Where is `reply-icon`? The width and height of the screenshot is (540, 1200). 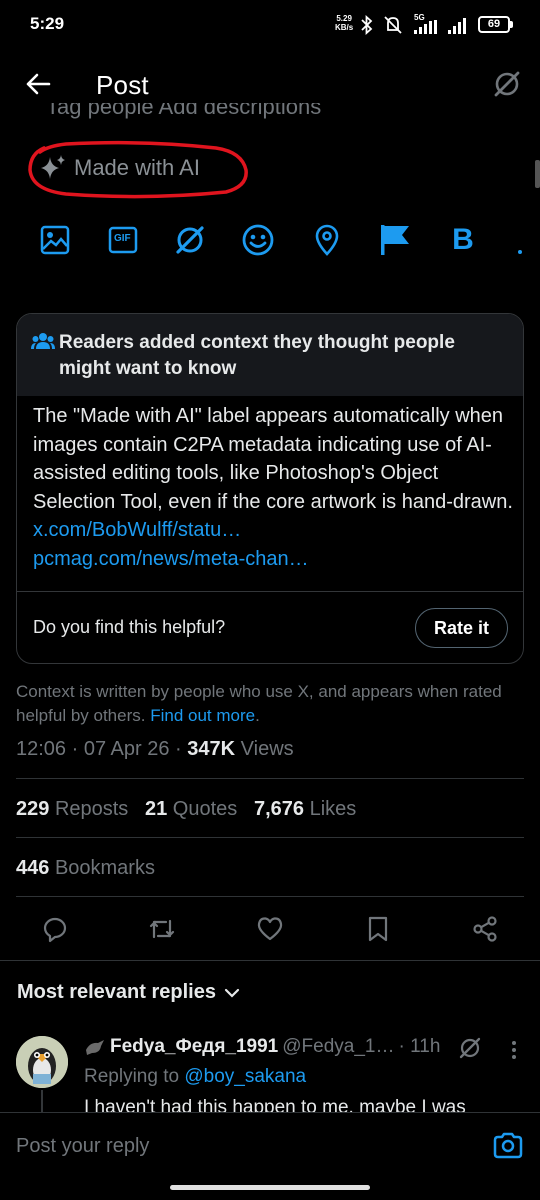
reply-icon is located at coordinates (55, 929).